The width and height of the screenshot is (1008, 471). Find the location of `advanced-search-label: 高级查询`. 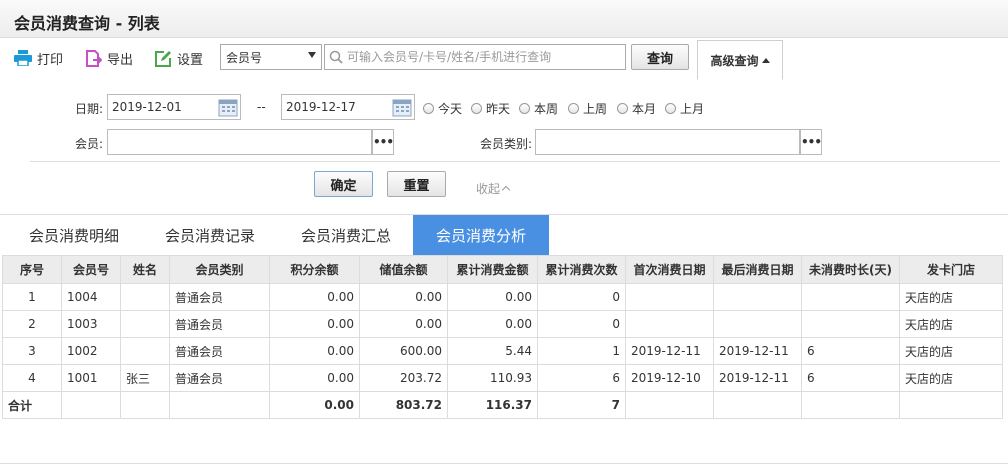

advanced-search-label: 高级查询 is located at coordinates (734, 60).